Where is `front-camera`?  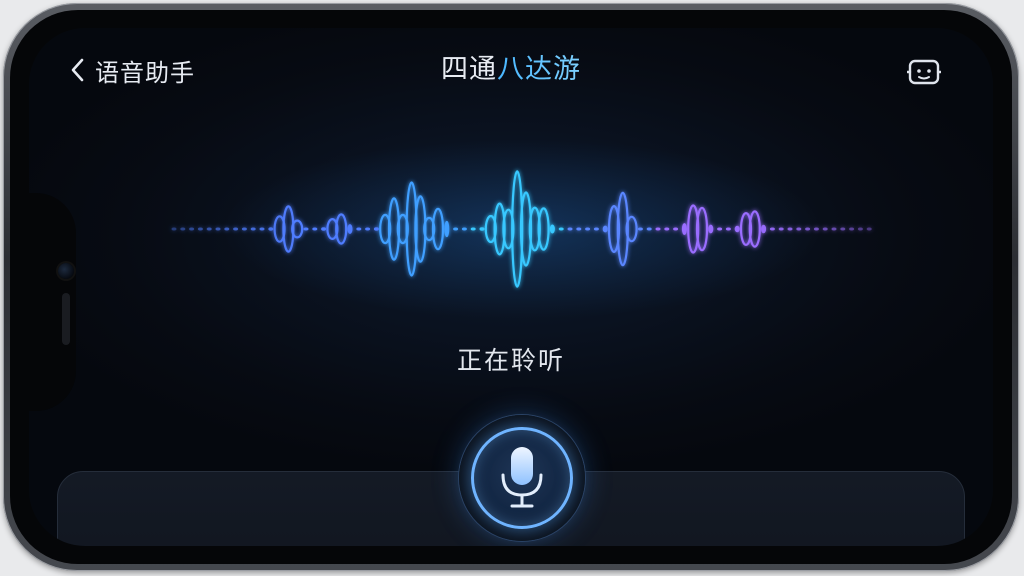
front-camera is located at coordinates (66, 271).